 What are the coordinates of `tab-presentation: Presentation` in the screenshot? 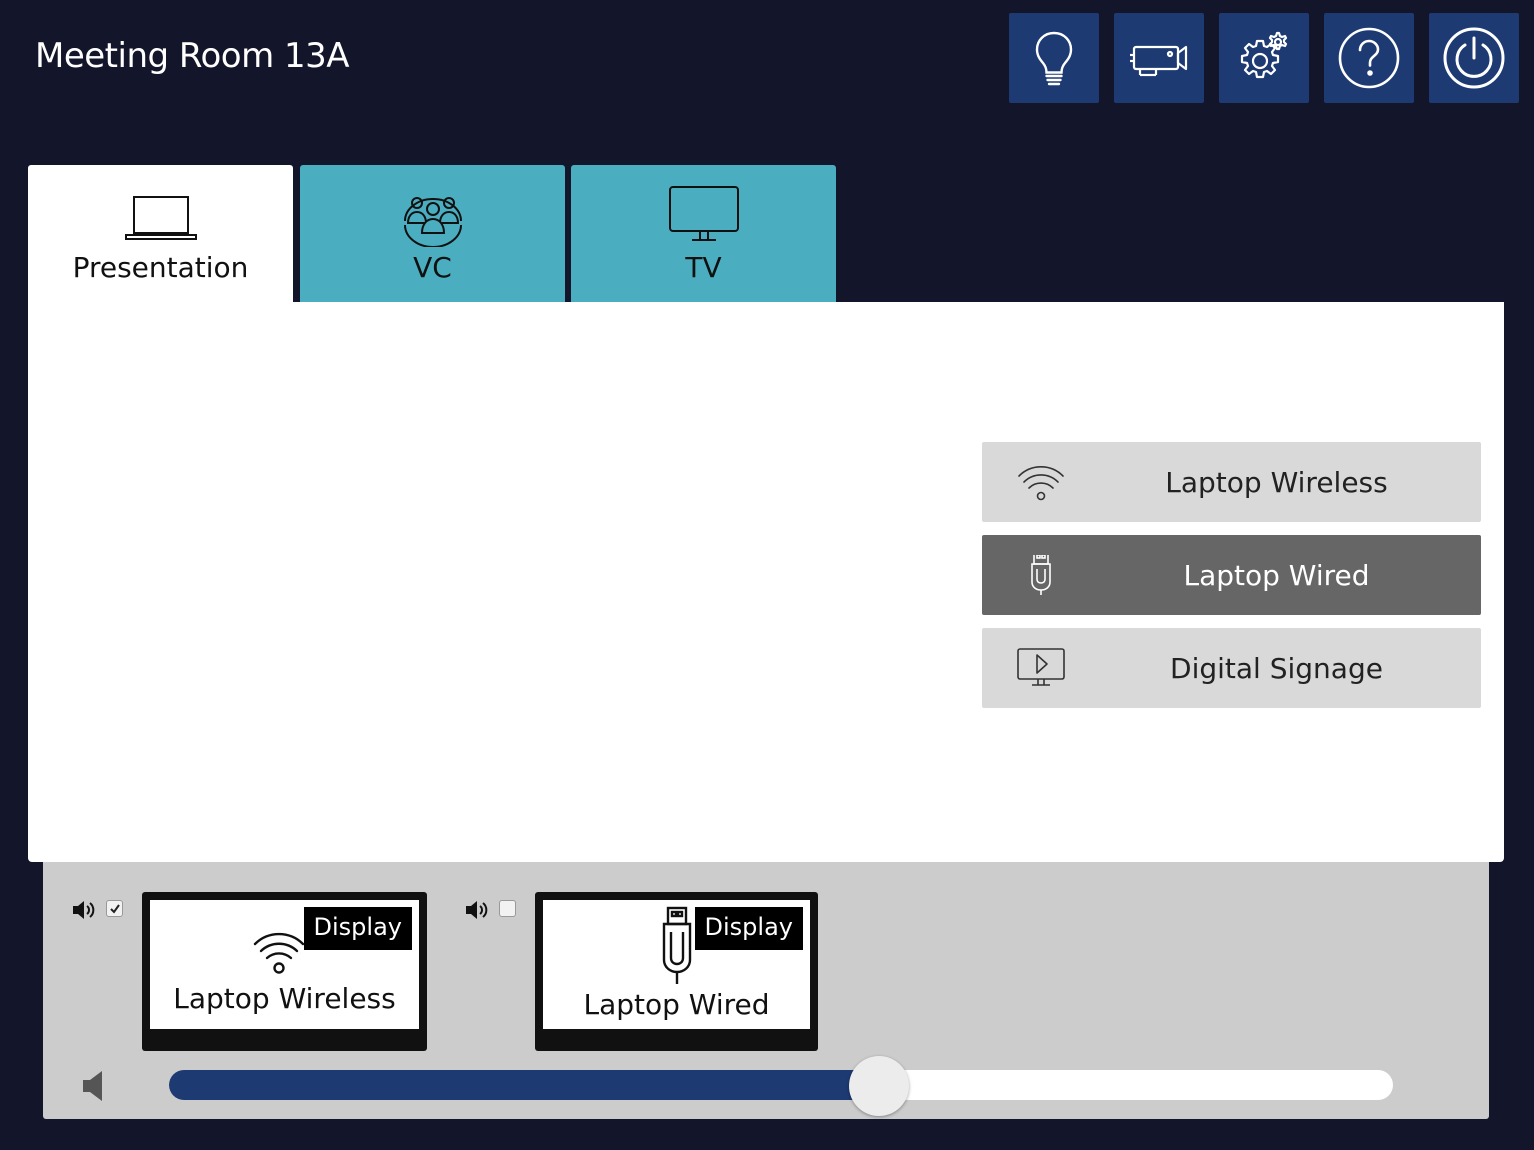 It's located at (160, 233).